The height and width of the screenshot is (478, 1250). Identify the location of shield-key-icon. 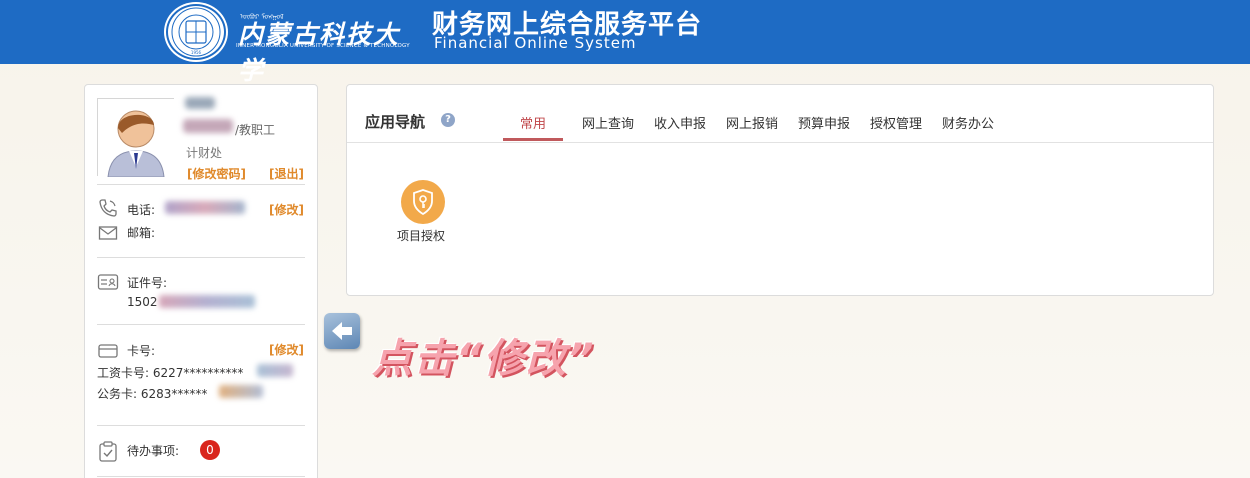
(423, 202).